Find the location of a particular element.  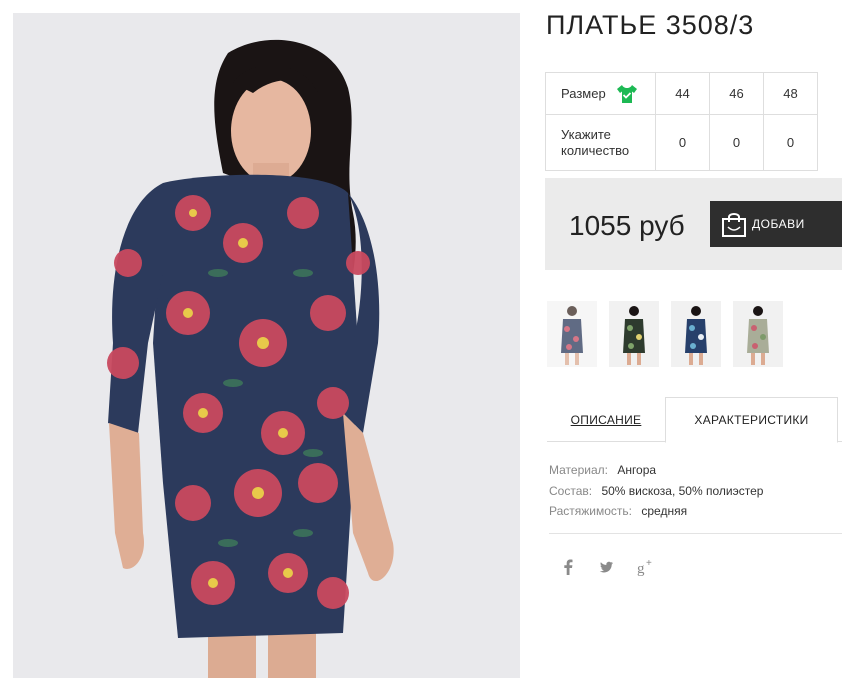

social-share: g + is located at coordinates (608, 567).